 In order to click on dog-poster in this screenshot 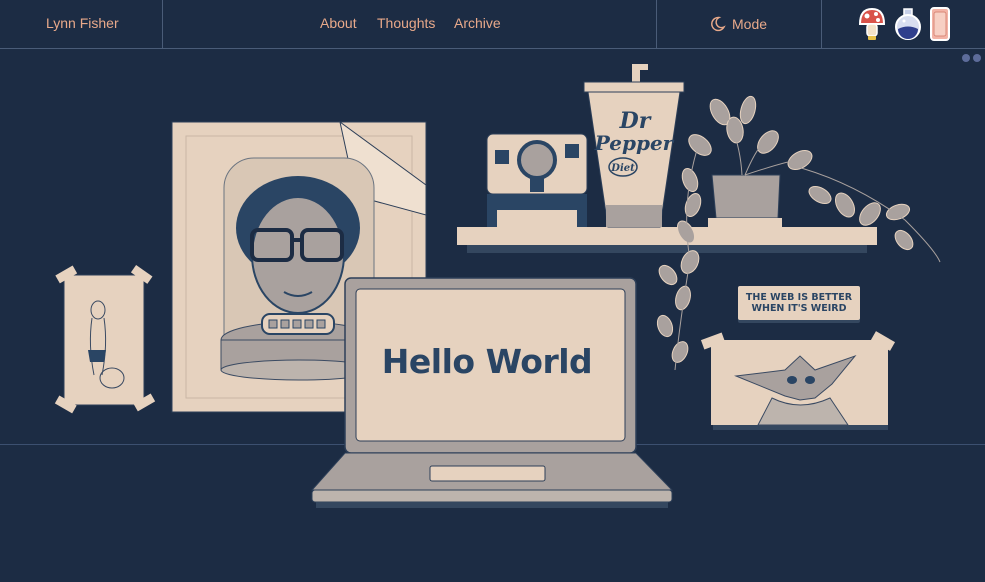, I will do `click(105, 339)`.